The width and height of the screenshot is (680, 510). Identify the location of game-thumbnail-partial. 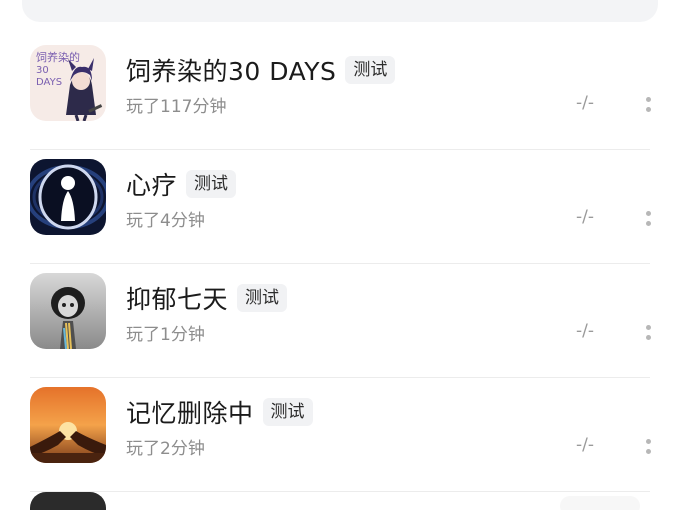
(68, 501).